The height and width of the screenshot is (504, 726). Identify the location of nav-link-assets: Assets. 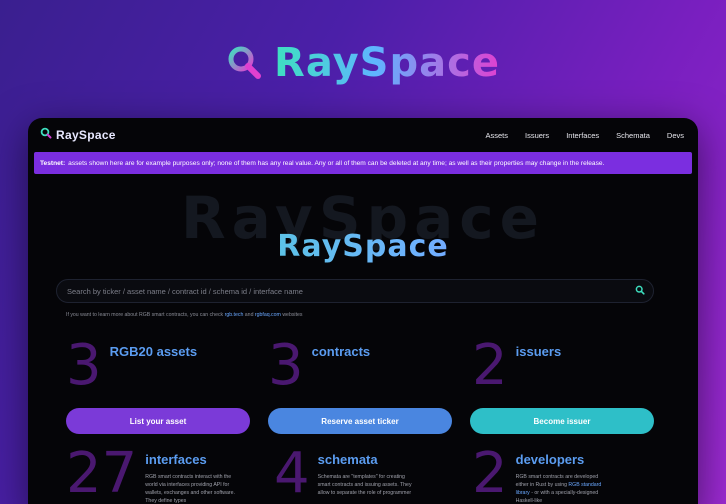
(496, 135).